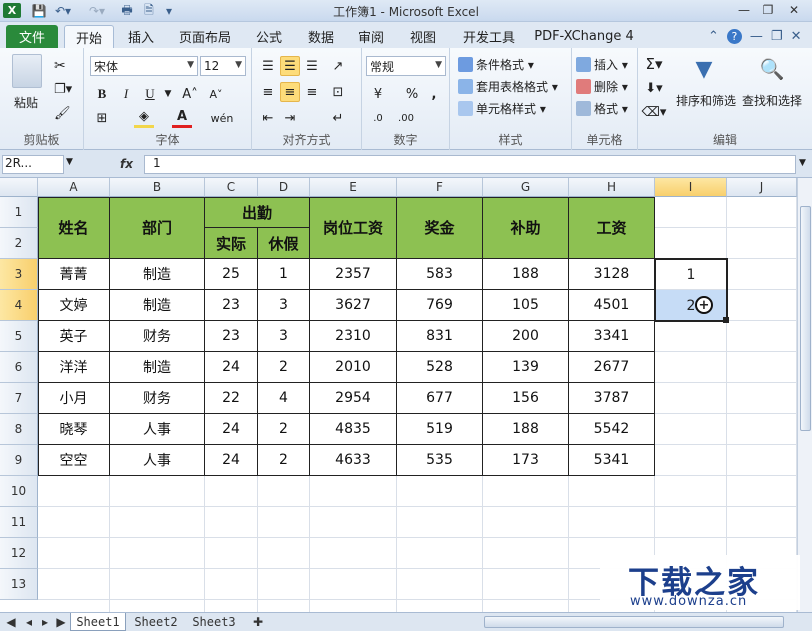 The height and width of the screenshot is (631, 812). I want to click on copy-icon: ❐▾, so click(63, 89).